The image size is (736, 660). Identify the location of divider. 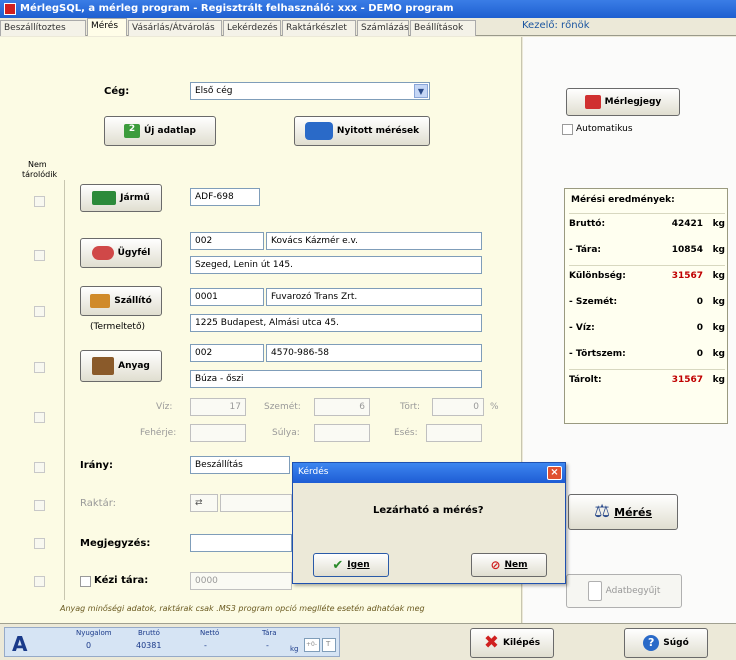
(647, 213).